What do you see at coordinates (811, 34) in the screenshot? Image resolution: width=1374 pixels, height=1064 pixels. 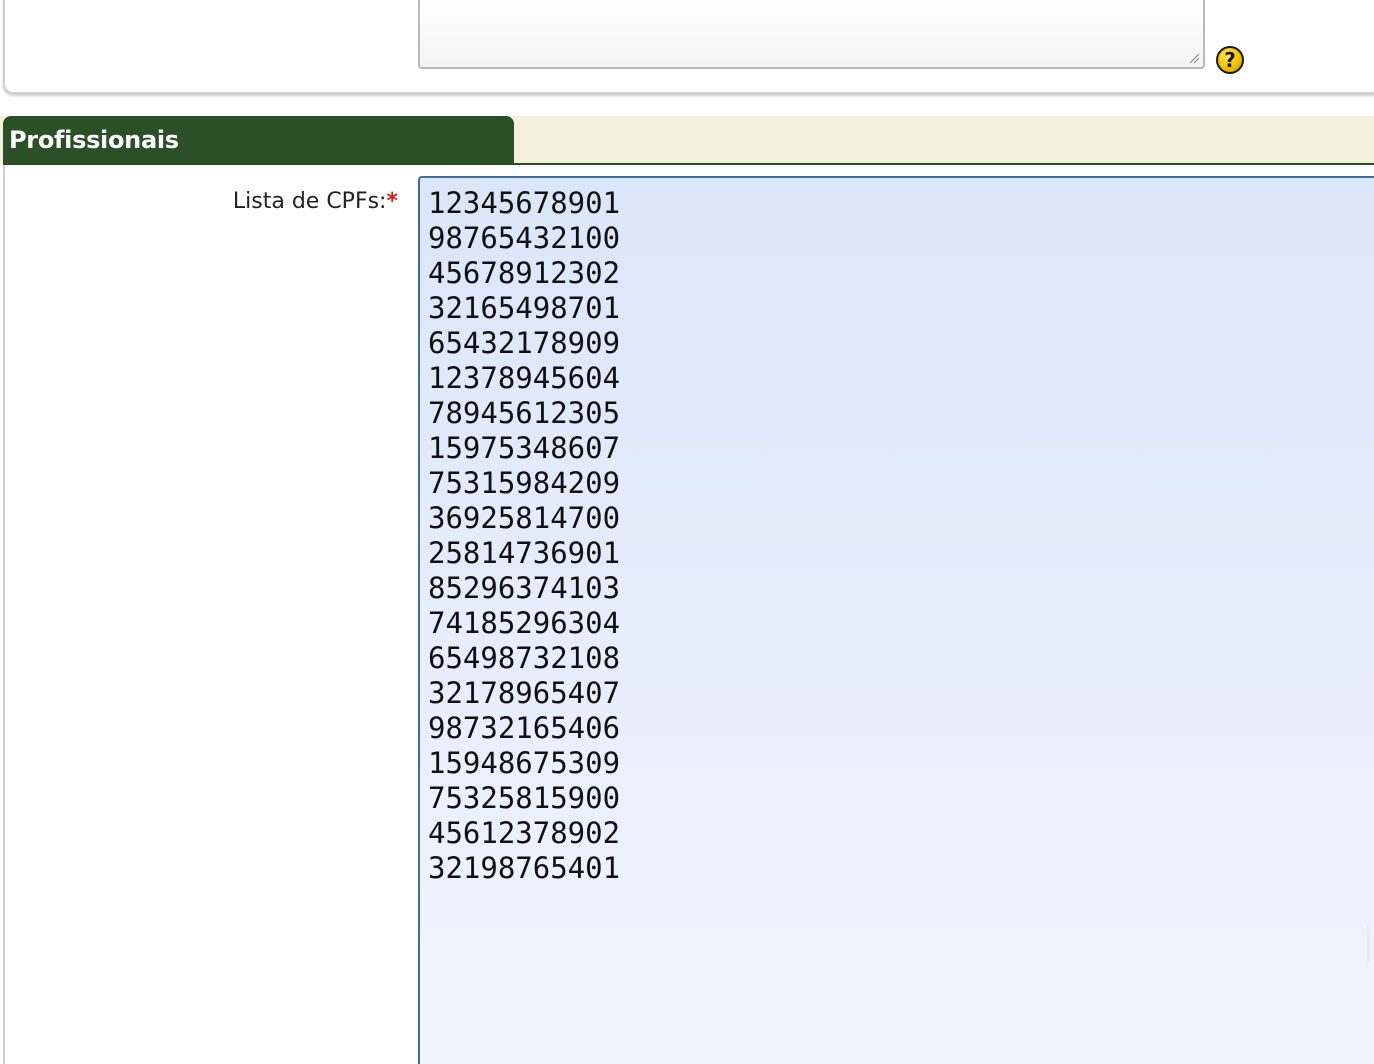 I see `previous-textarea` at bounding box center [811, 34].